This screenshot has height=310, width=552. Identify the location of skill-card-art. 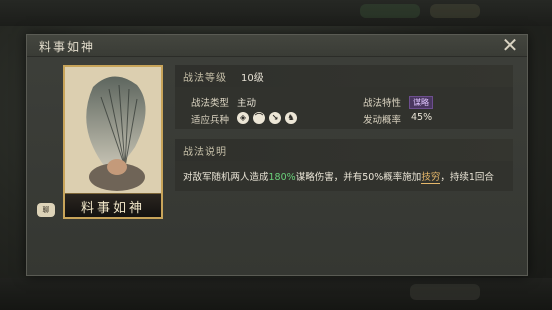
(113, 131).